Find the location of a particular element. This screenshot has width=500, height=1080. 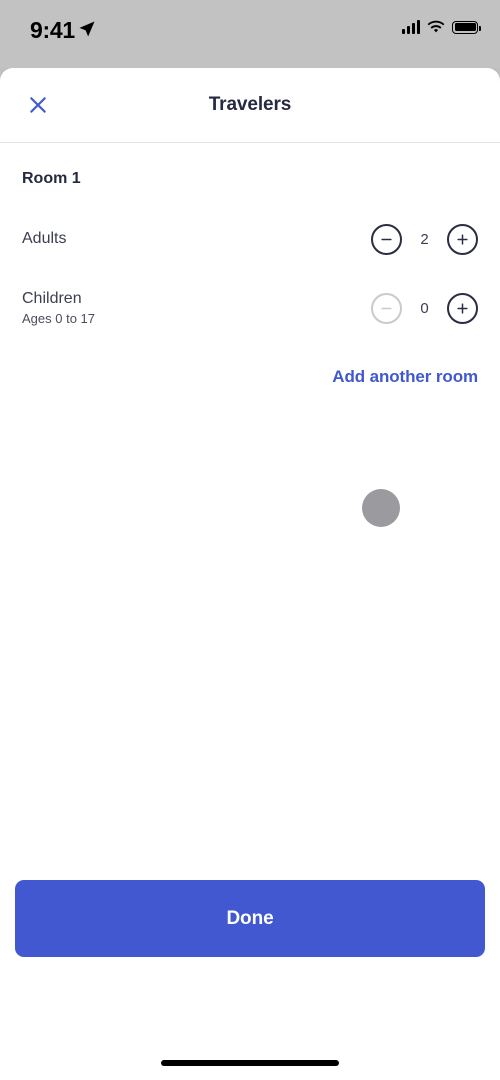

status-bar-time: 9:41 is located at coordinates (52, 30).